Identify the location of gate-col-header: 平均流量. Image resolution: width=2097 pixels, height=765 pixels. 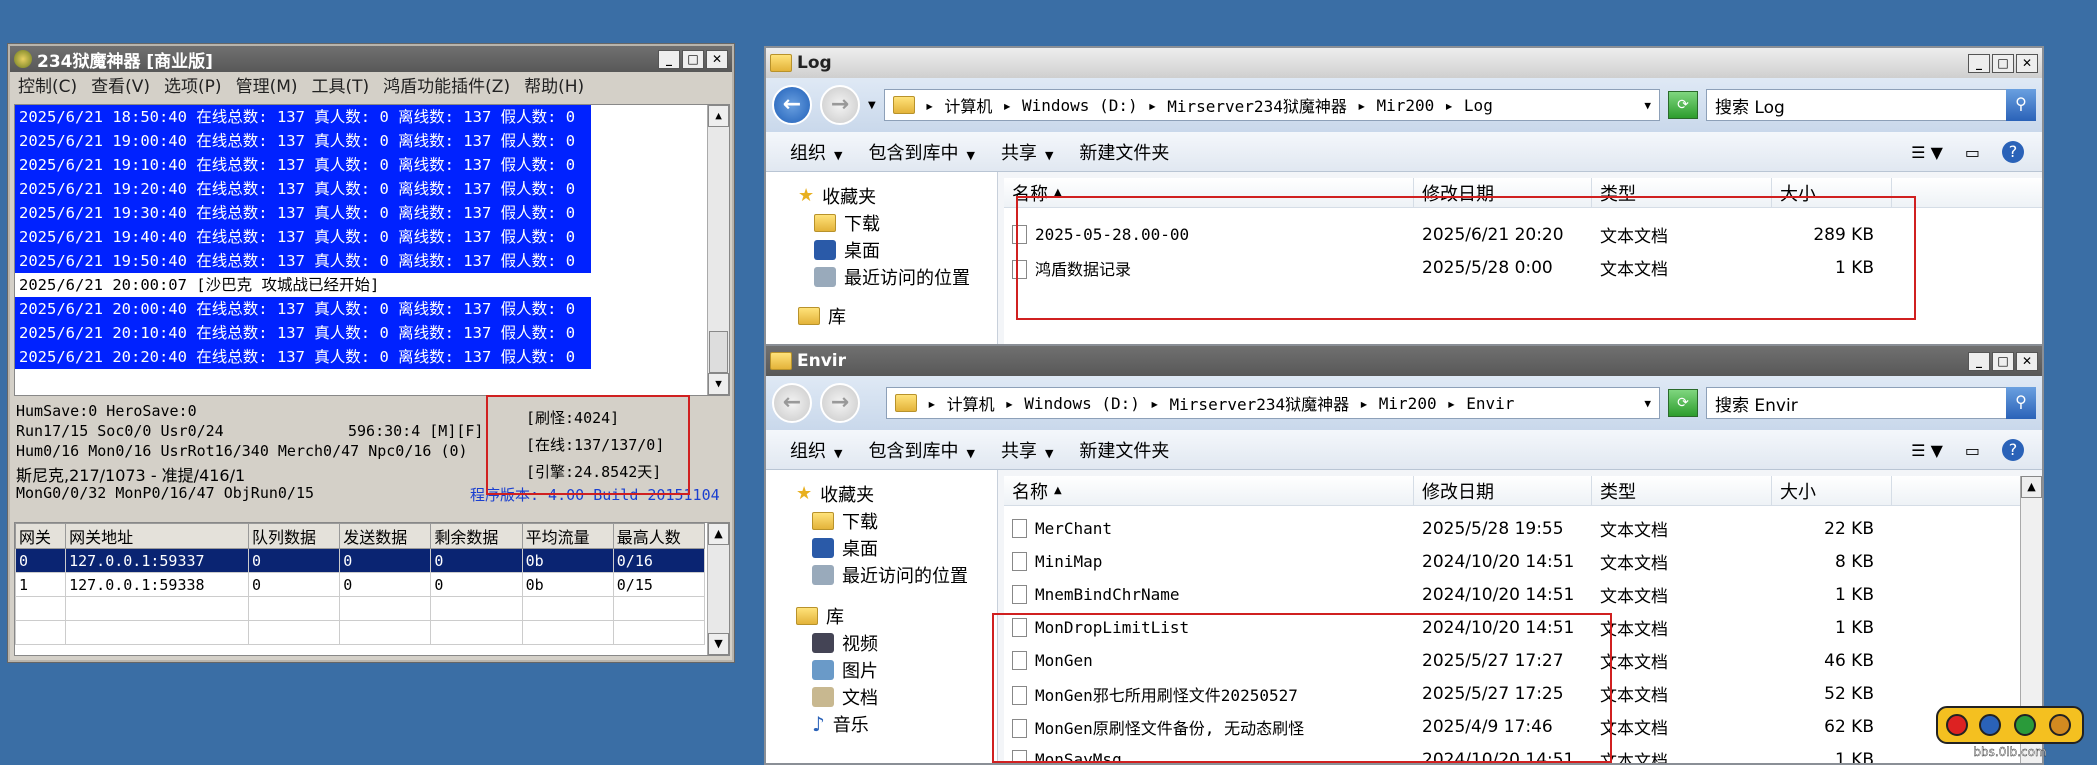
(567, 536).